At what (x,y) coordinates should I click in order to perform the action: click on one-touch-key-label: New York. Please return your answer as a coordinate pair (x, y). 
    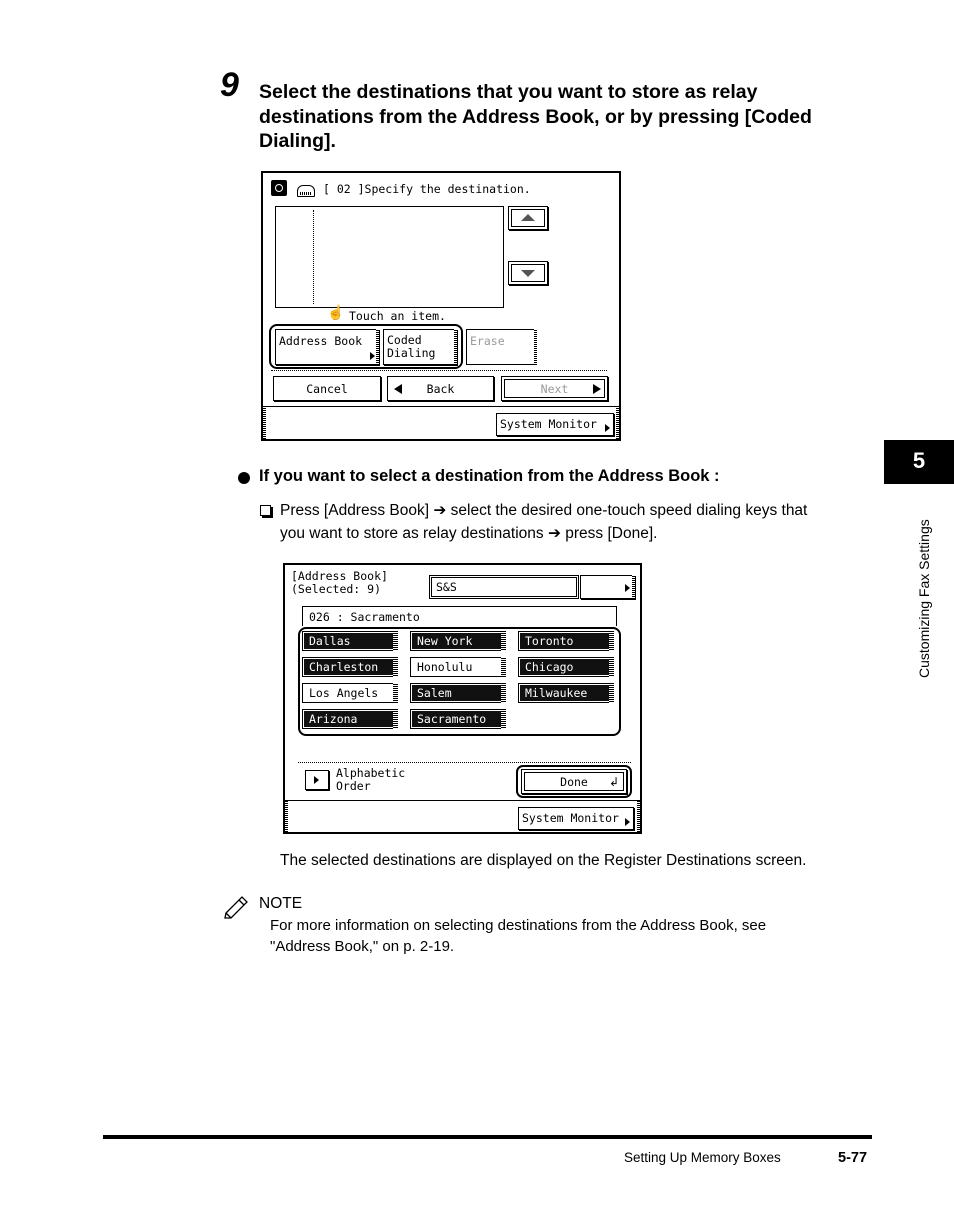
    Looking at the image, I should click on (445, 641).